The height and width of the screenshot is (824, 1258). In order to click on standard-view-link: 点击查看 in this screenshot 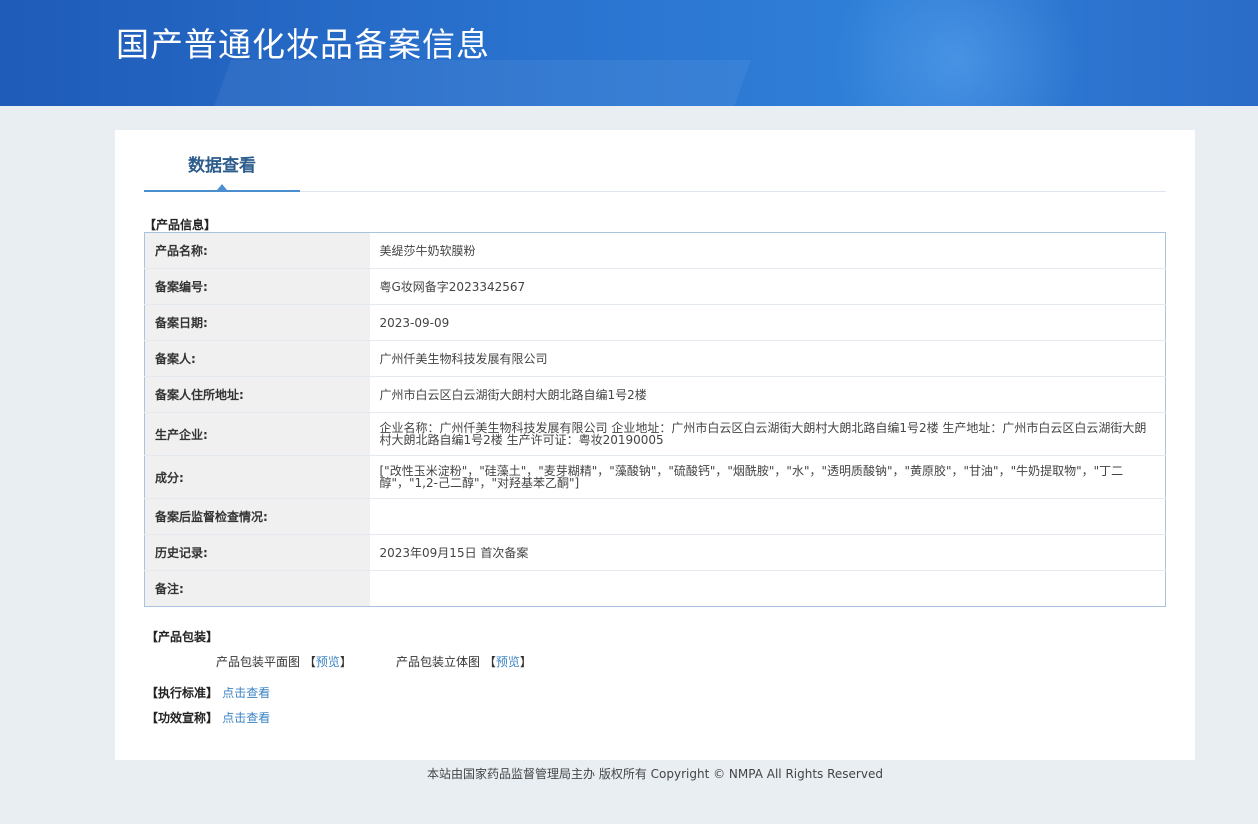, I will do `click(246, 693)`.